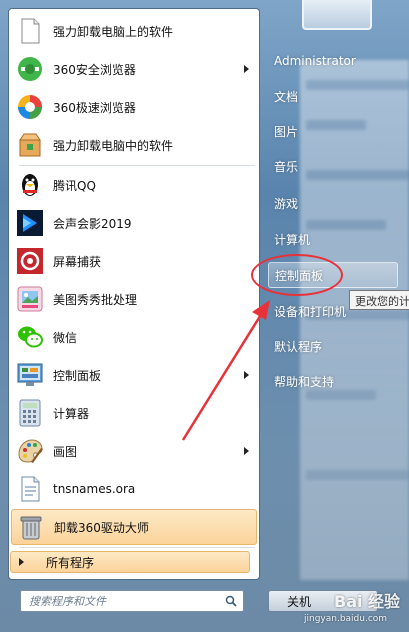 The image size is (409, 632). What do you see at coordinates (225, 370) in the screenshot?
I see `annotation-arrow` at bounding box center [225, 370].